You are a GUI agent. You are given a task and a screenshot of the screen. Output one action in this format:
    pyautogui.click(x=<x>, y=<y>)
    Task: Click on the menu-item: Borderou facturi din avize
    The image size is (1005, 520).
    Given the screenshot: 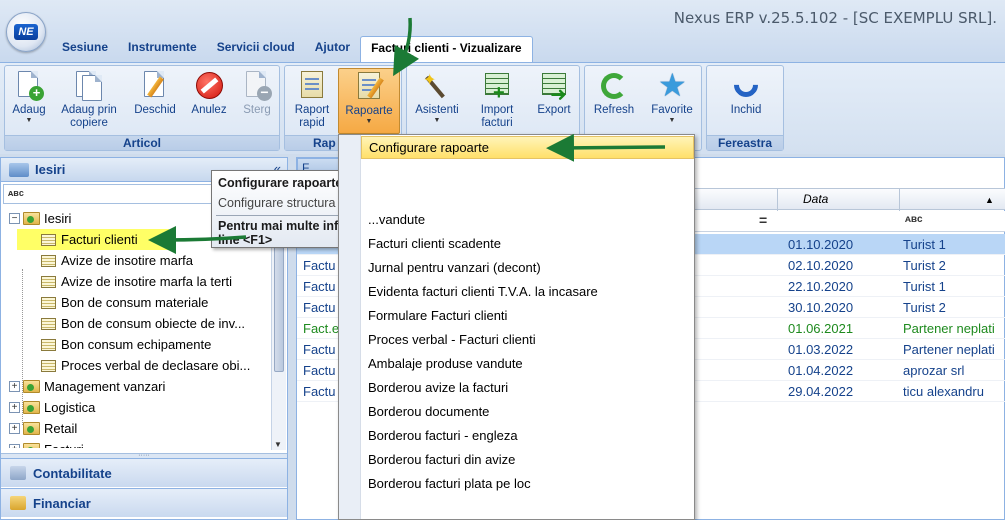 What is the action you would take?
    pyautogui.click(x=527, y=460)
    